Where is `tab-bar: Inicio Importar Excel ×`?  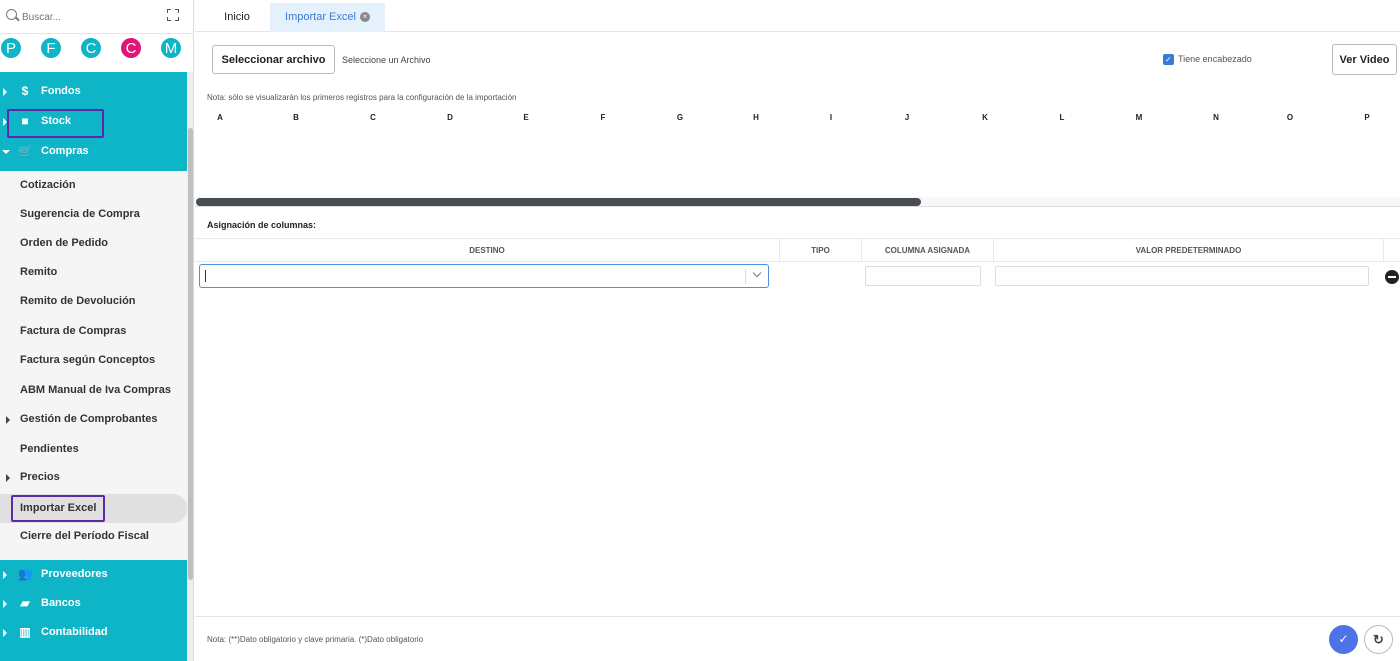
tab-bar: Inicio Importar Excel × is located at coordinates (797, 16).